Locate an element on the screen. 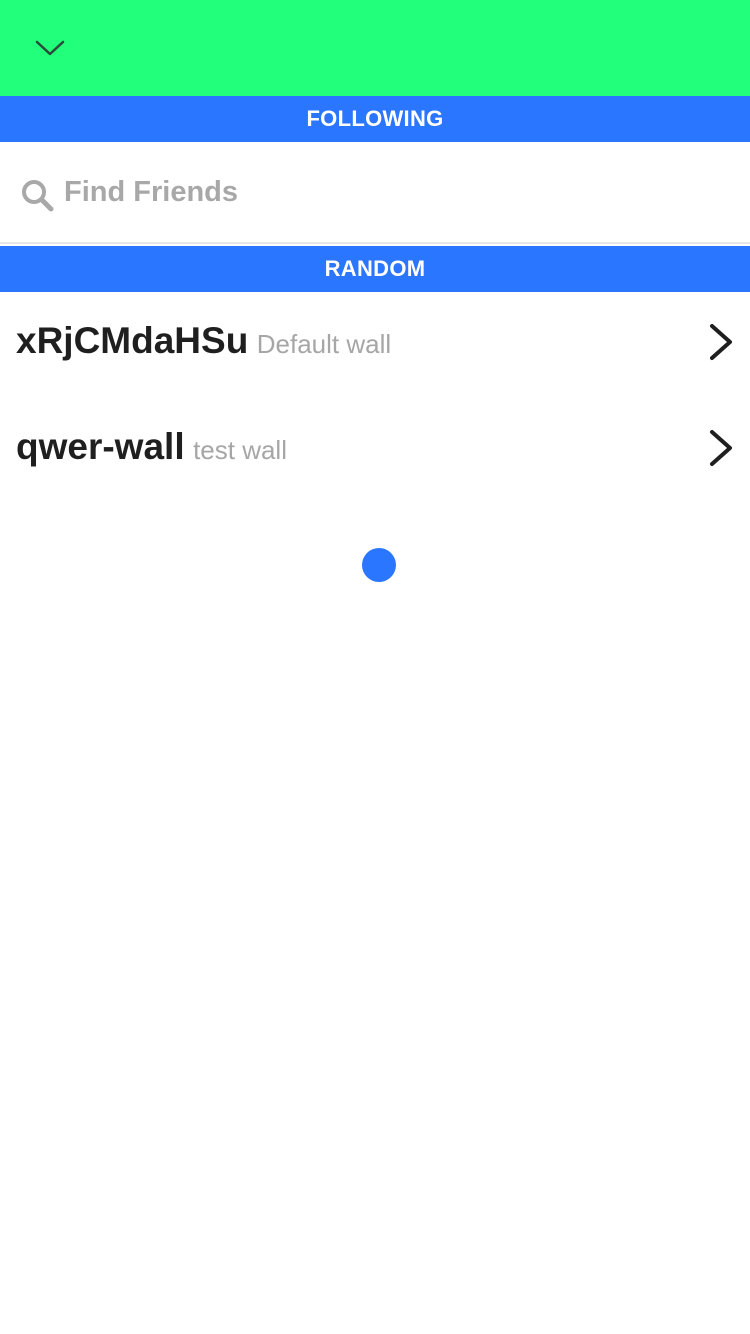 The height and width of the screenshot is (1334, 750). wall-row-1: xRjCMdaHSu Default wall is located at coordinates (375, 342).